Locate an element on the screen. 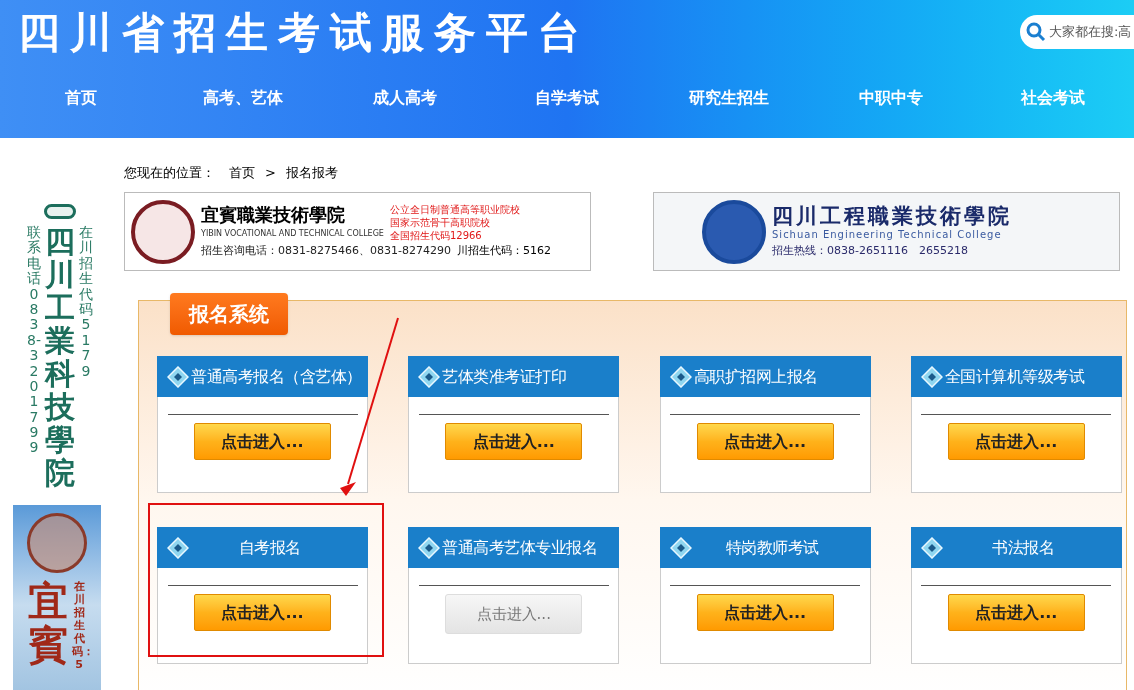  ad-text: 联系电话0838-3201799 is located at coordinates (34, 340).